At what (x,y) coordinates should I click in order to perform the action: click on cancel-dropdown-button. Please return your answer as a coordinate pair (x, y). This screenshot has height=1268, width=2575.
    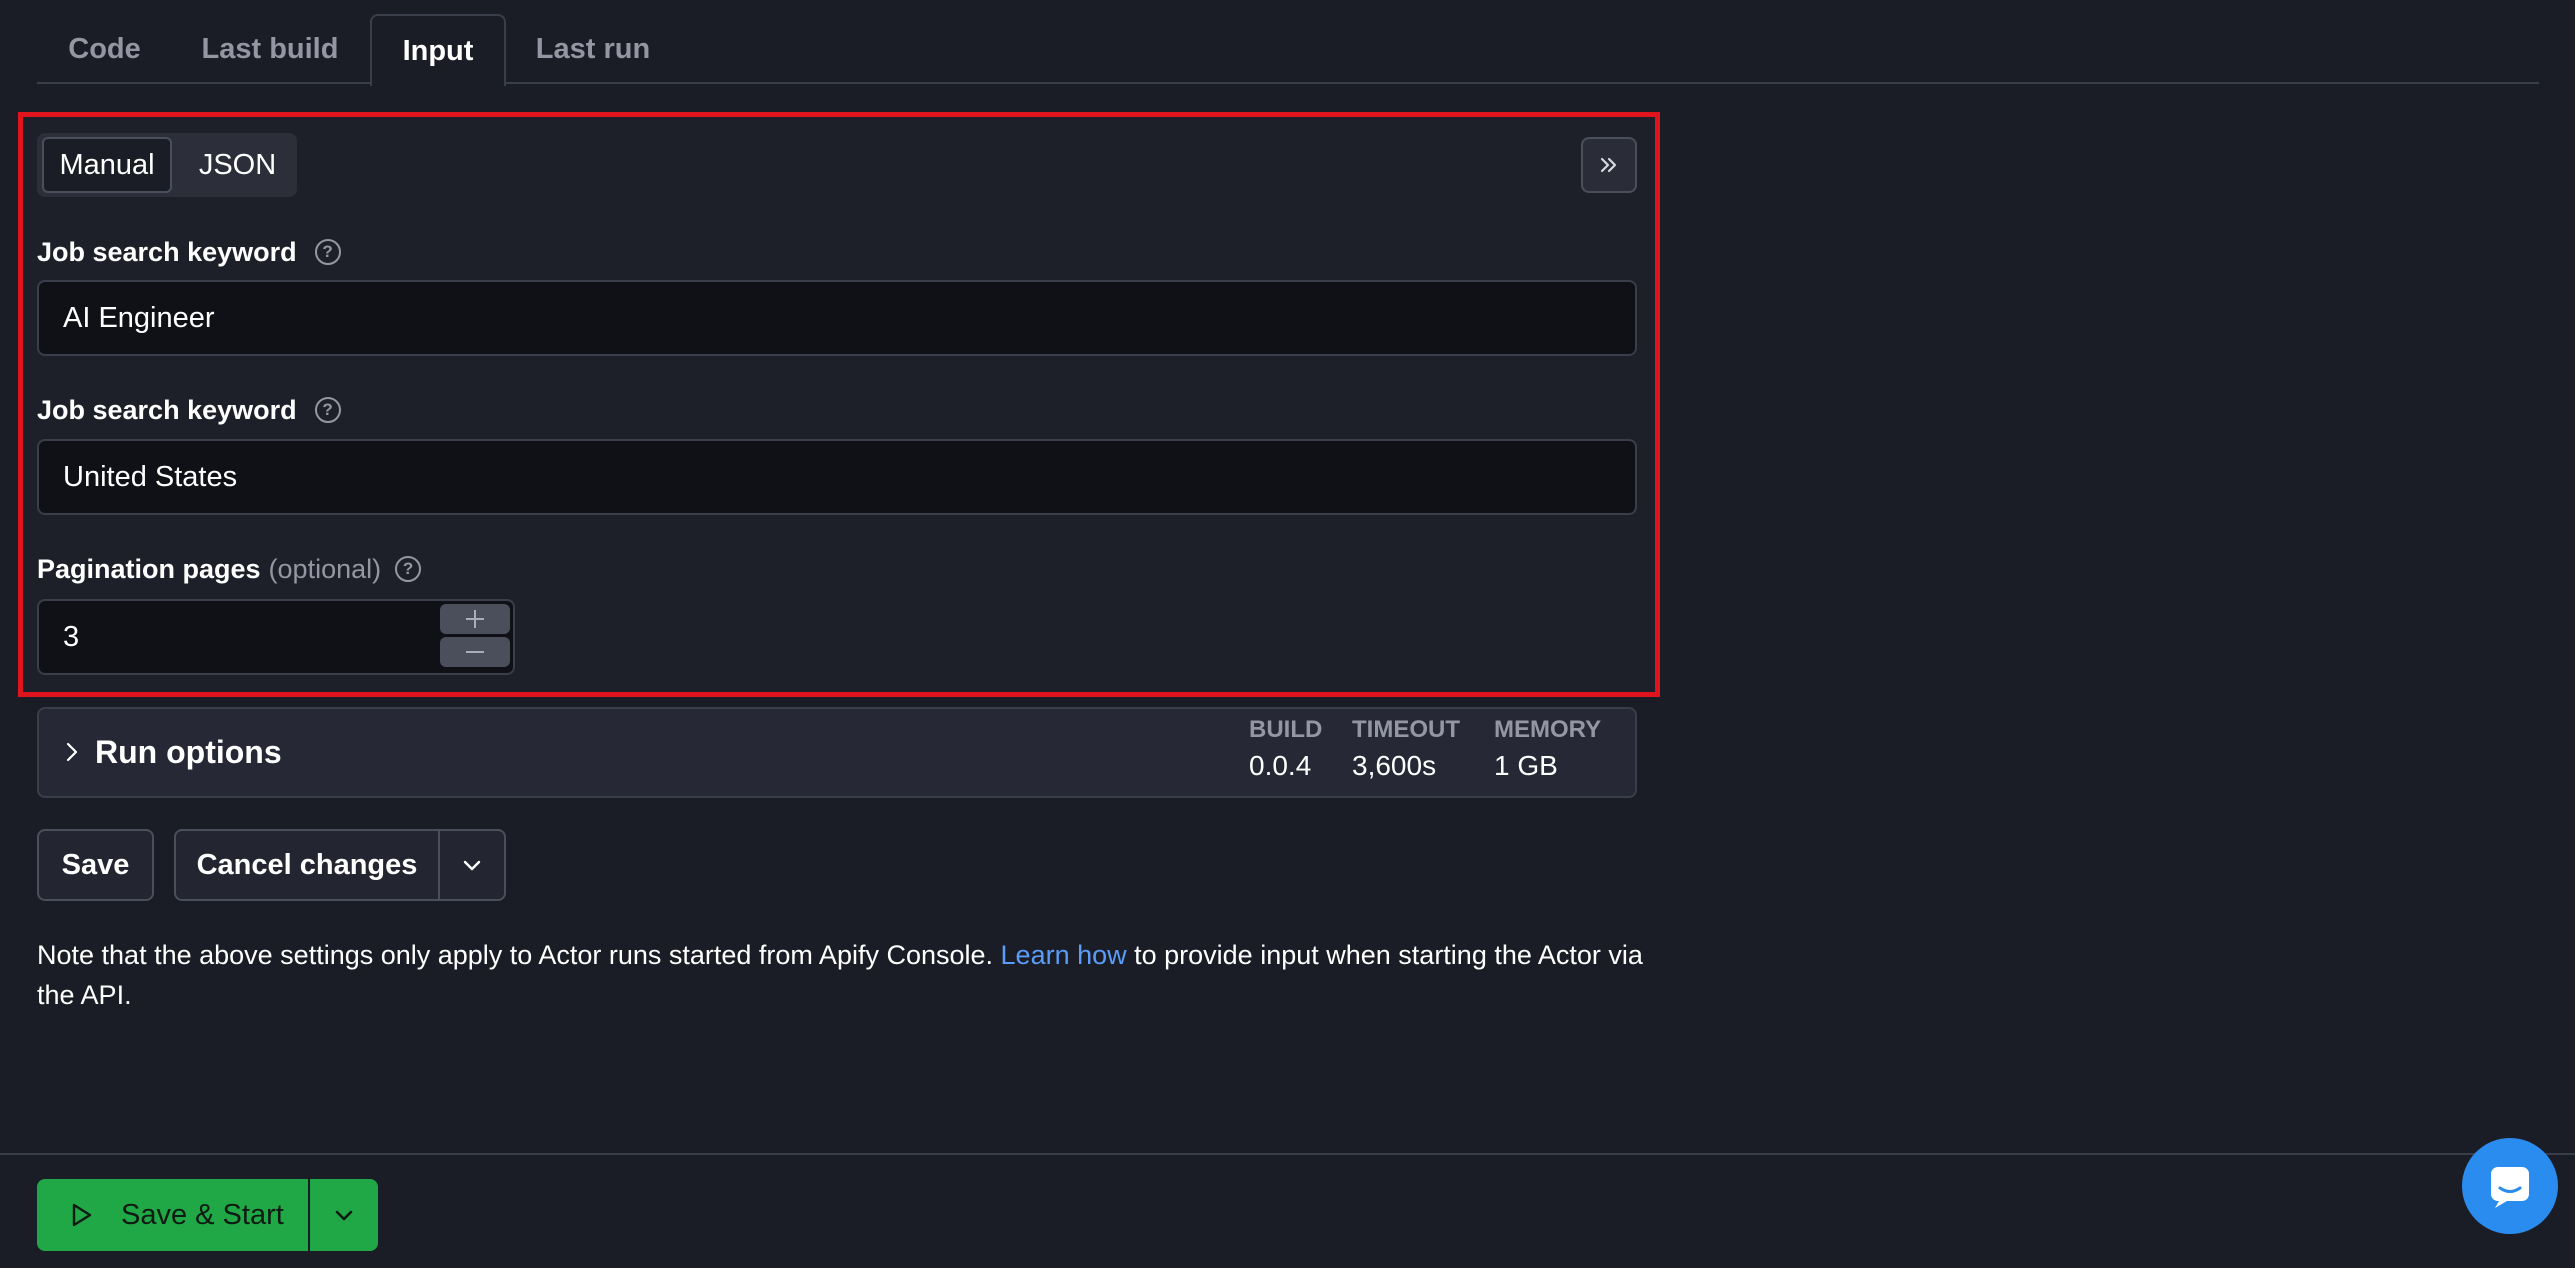
    Looking at the image, I should click on (472, 865).